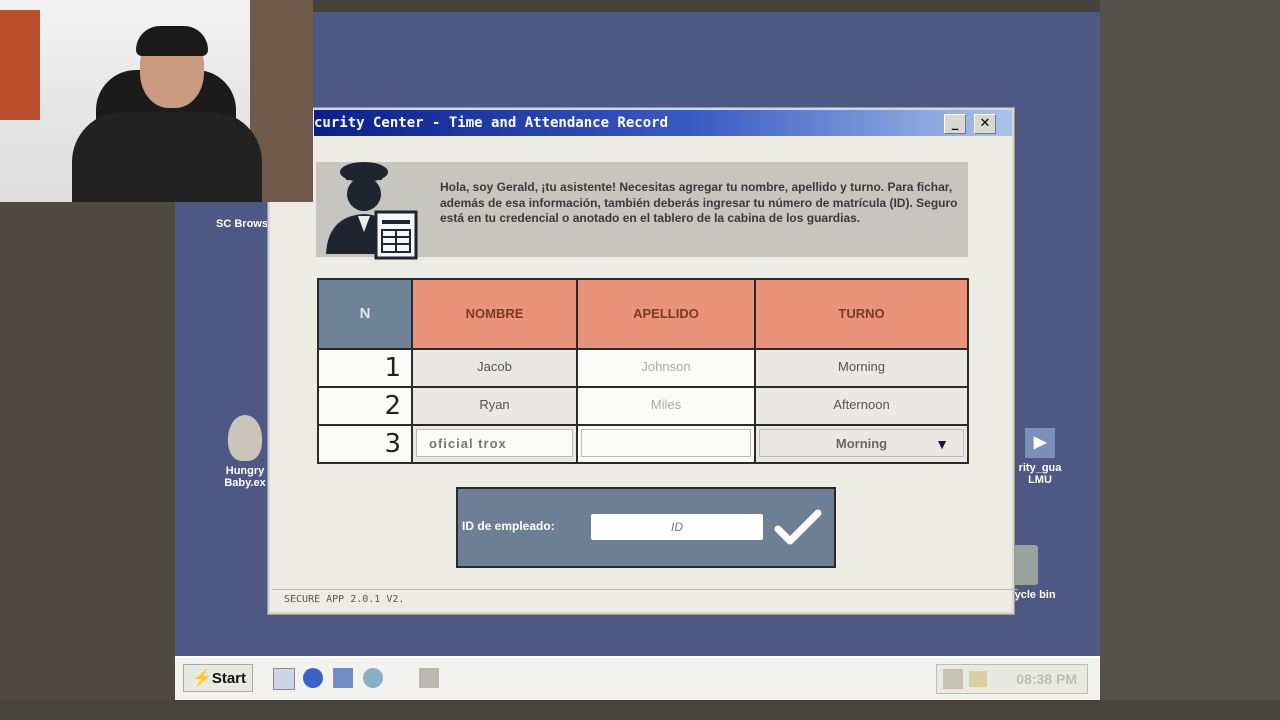 The height and width of the screenshot is (720, 1280). Describe the element at coordinates (20, 65) in the screenshot. I see `poster` at that location.